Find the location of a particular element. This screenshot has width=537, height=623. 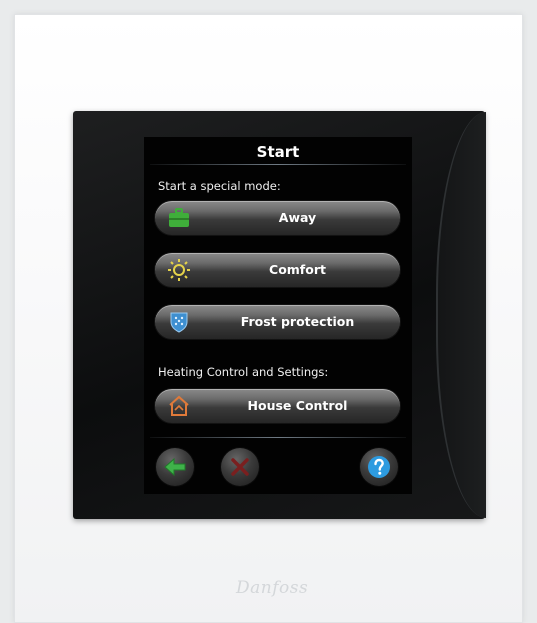

help-icon is located at coordinates (379, 467).